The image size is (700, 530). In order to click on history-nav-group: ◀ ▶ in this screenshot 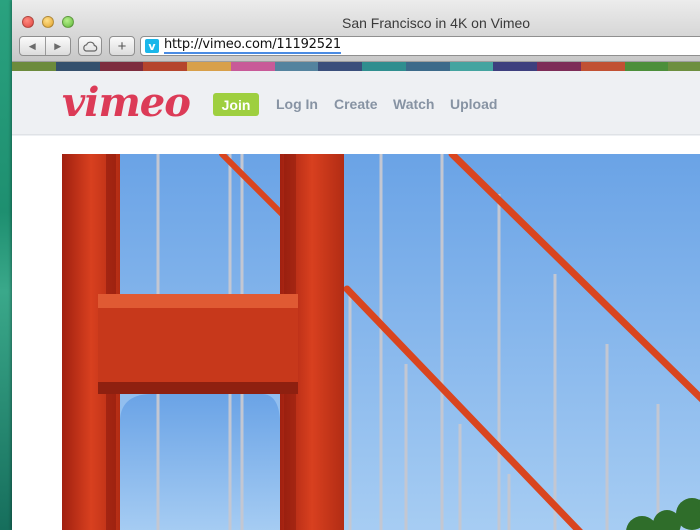, I will do `click(45, 46)`.